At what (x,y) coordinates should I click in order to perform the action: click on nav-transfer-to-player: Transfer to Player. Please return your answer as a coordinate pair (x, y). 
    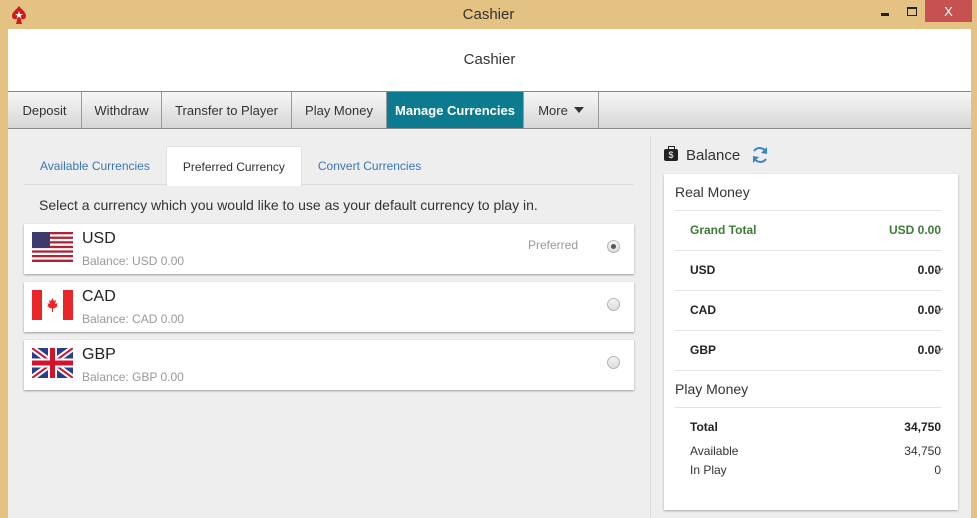
    Looking at the image, I should click on (227, 110).